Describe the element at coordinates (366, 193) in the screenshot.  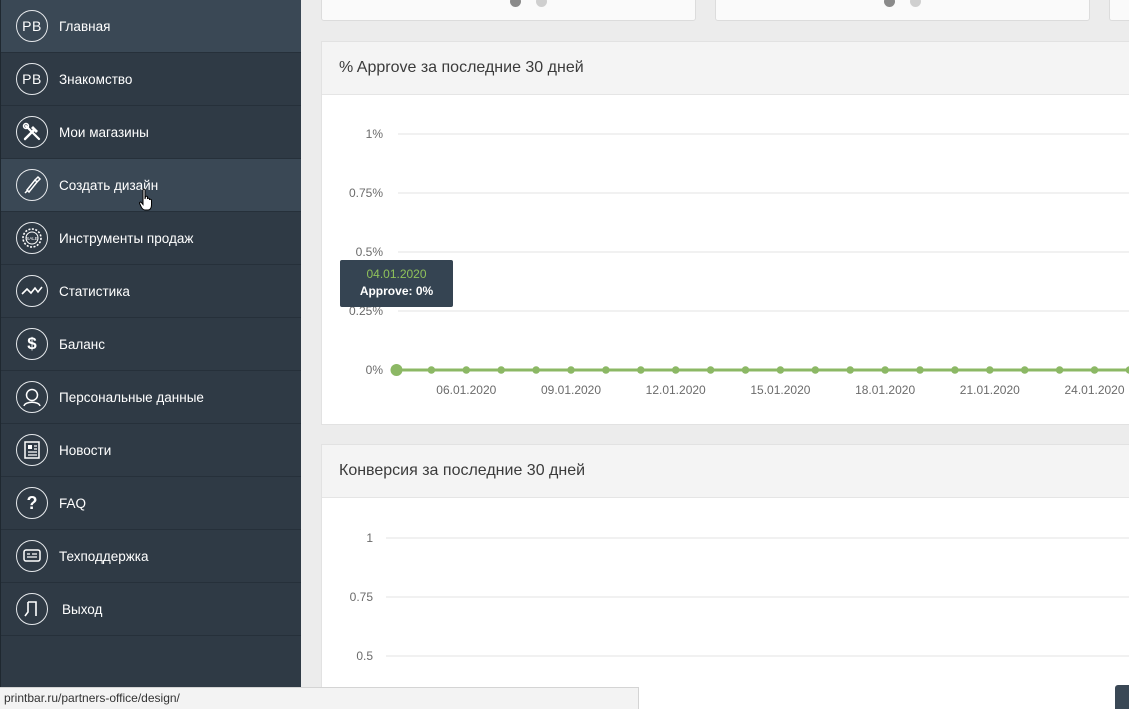
I see `y-tick-label: 0.75%` at that location.